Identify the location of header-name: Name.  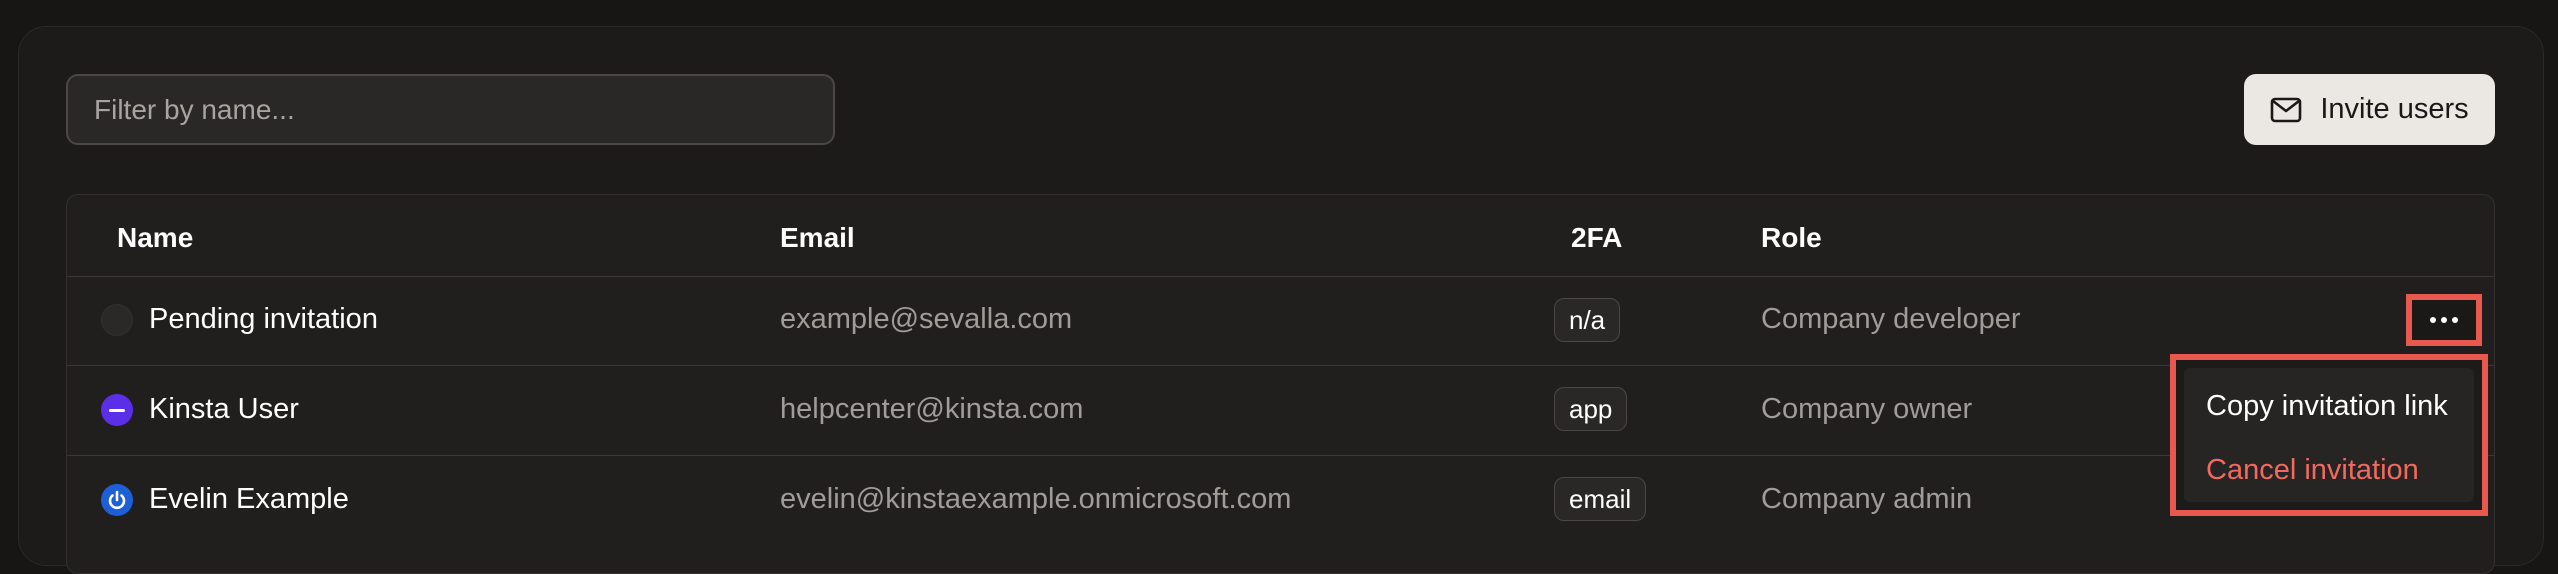
(155, 237).